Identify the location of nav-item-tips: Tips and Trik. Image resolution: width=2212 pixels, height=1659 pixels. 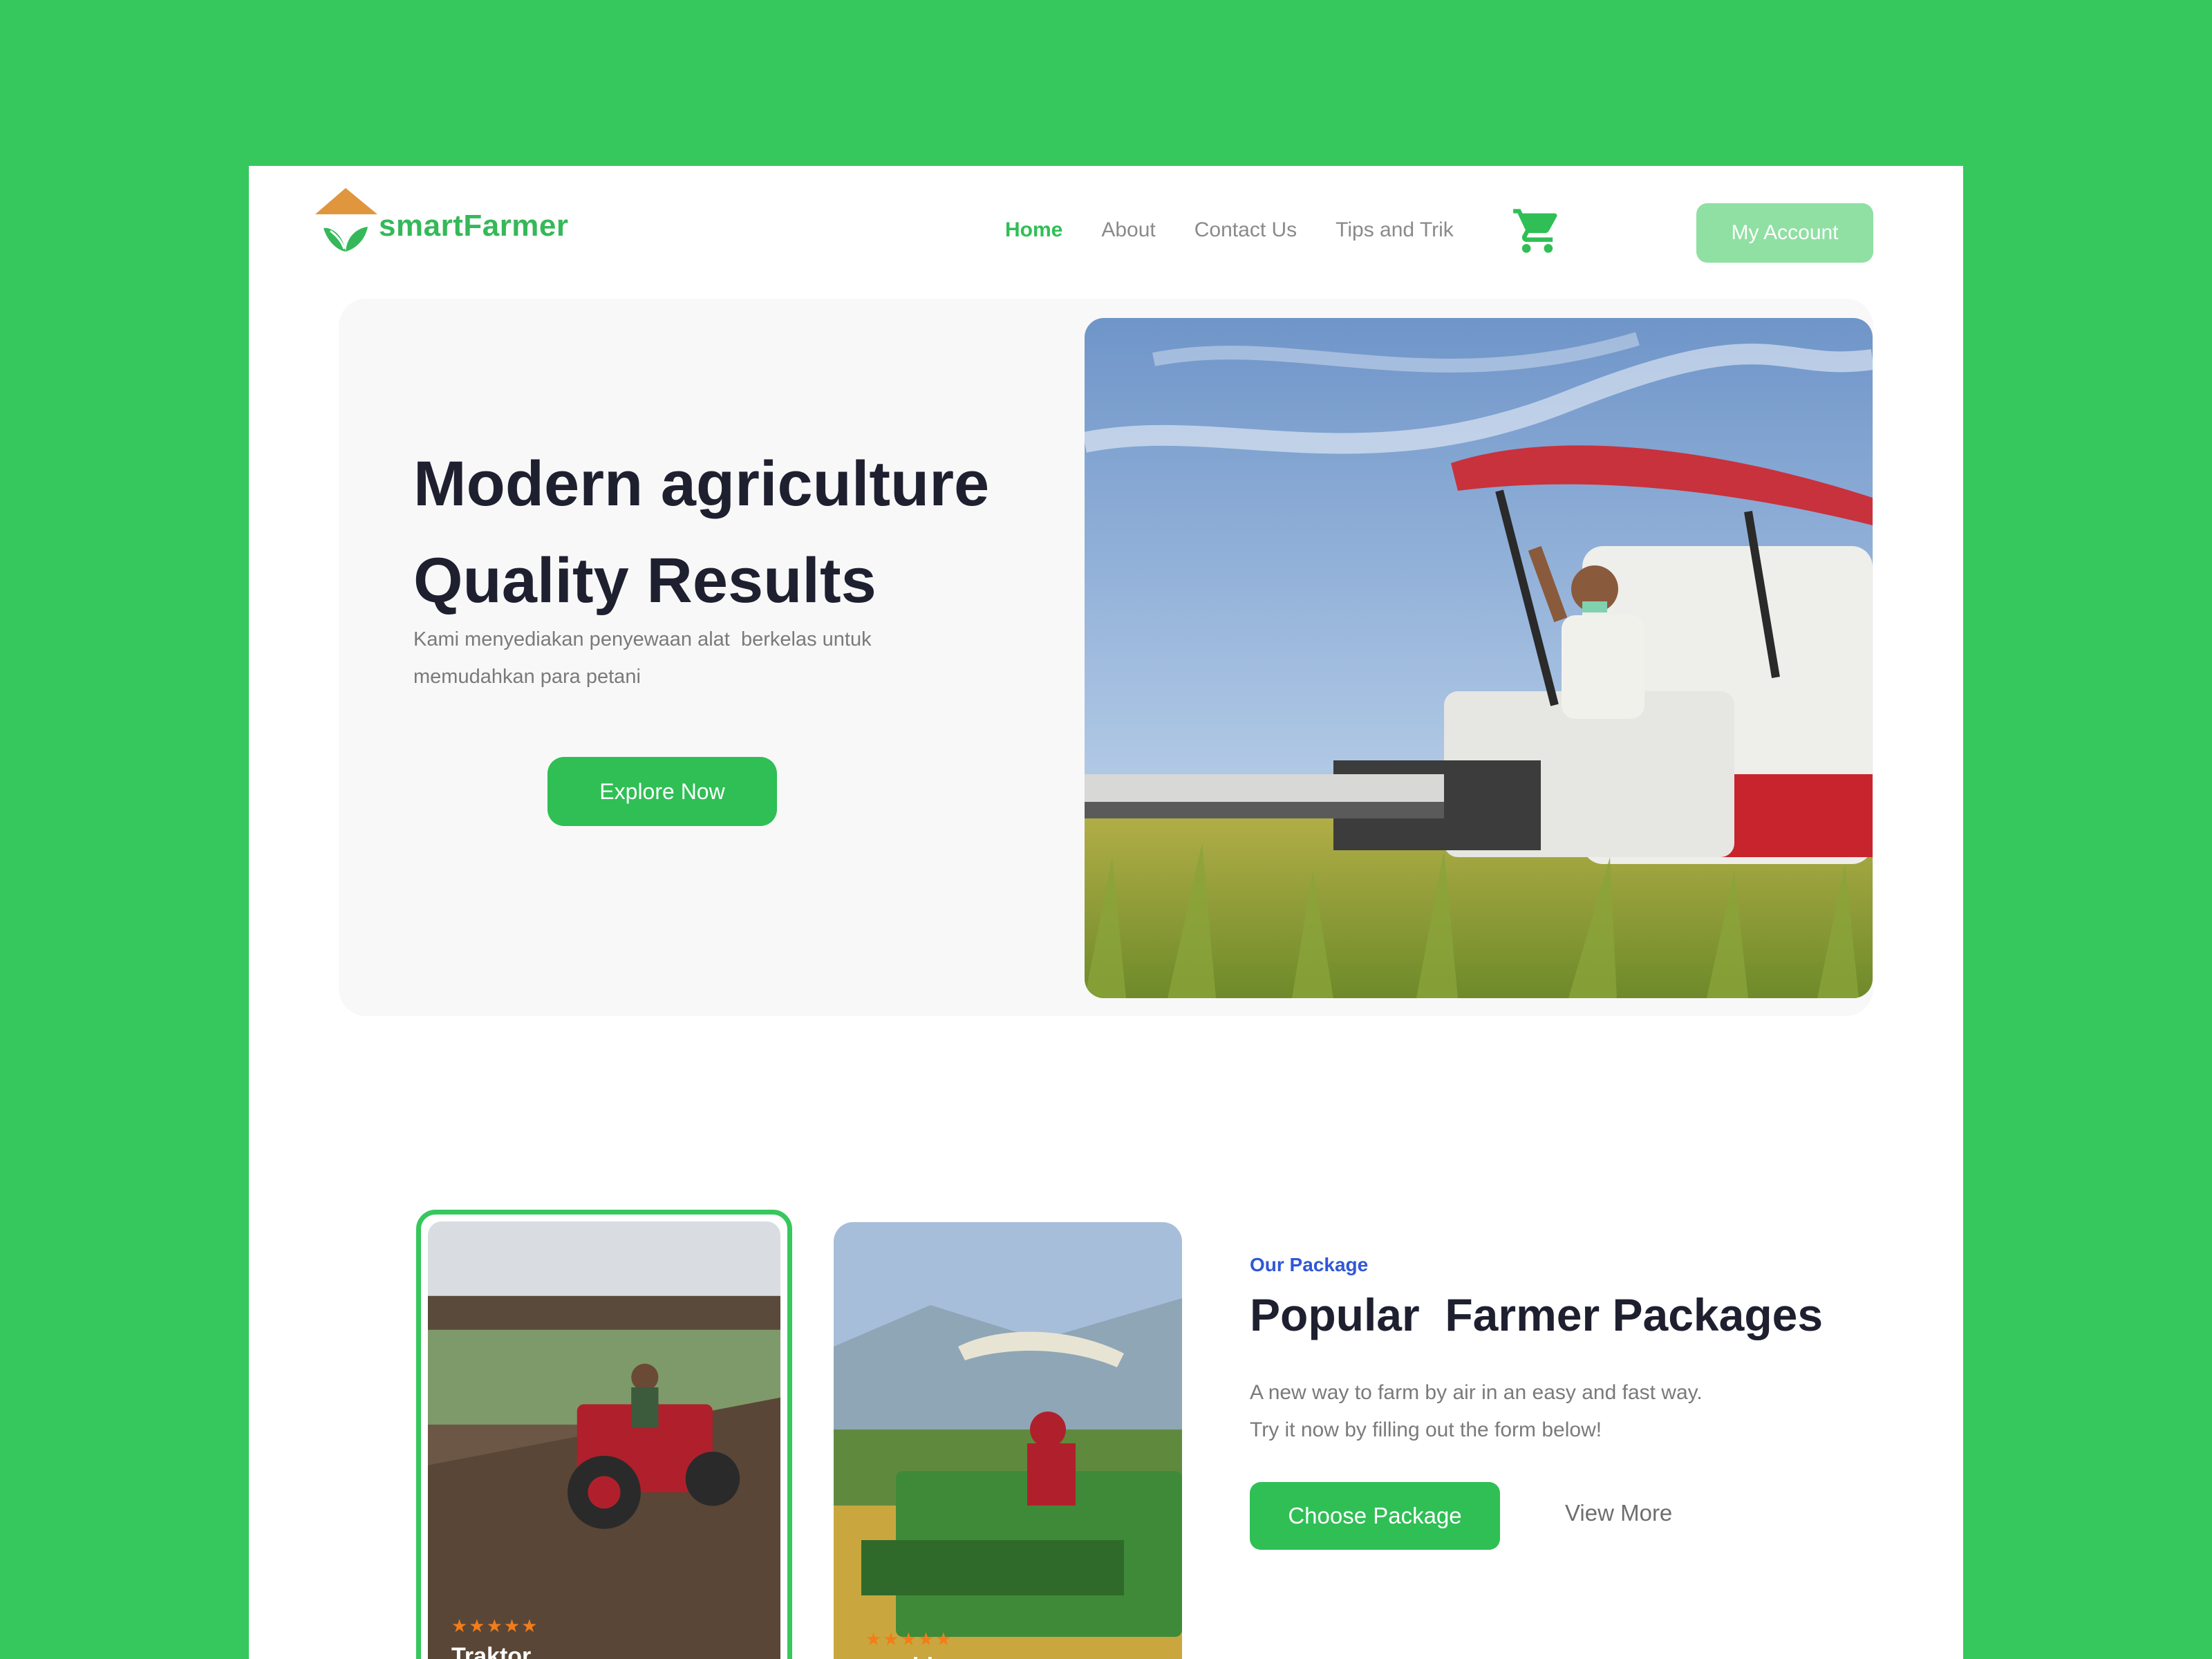
(1394, 230).